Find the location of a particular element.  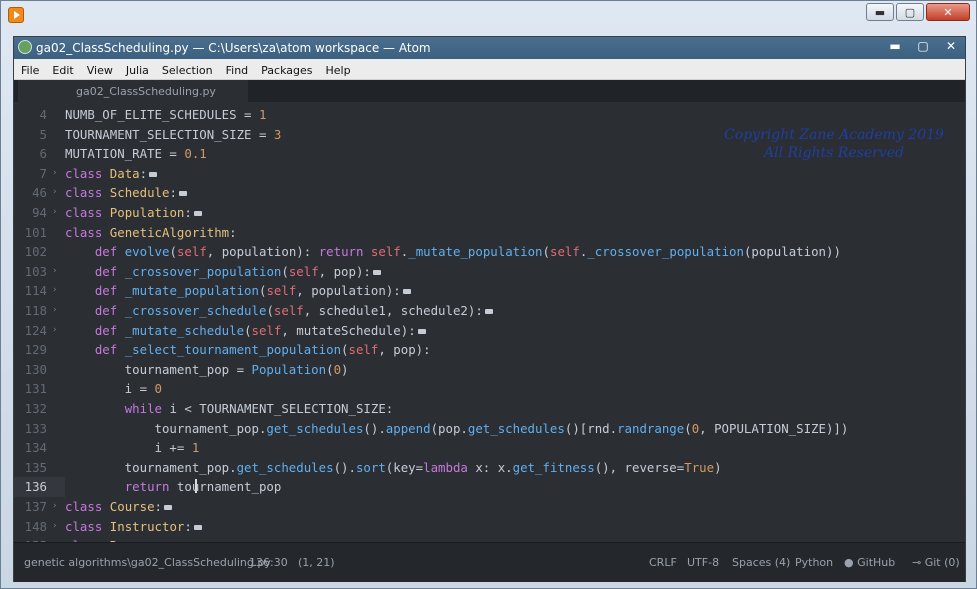

menu-file: File is located at coordinates (29, 69).